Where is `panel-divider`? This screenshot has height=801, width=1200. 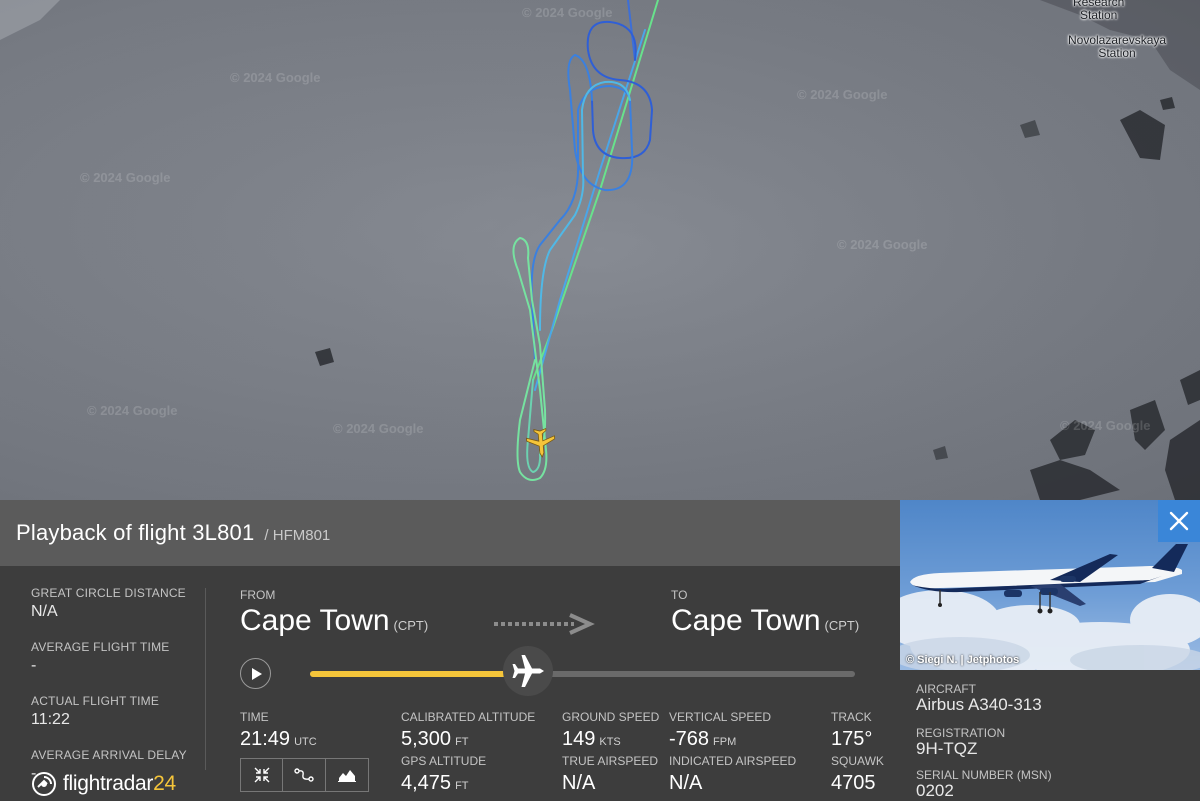 panel-divider is located at coordinates (205, 679).